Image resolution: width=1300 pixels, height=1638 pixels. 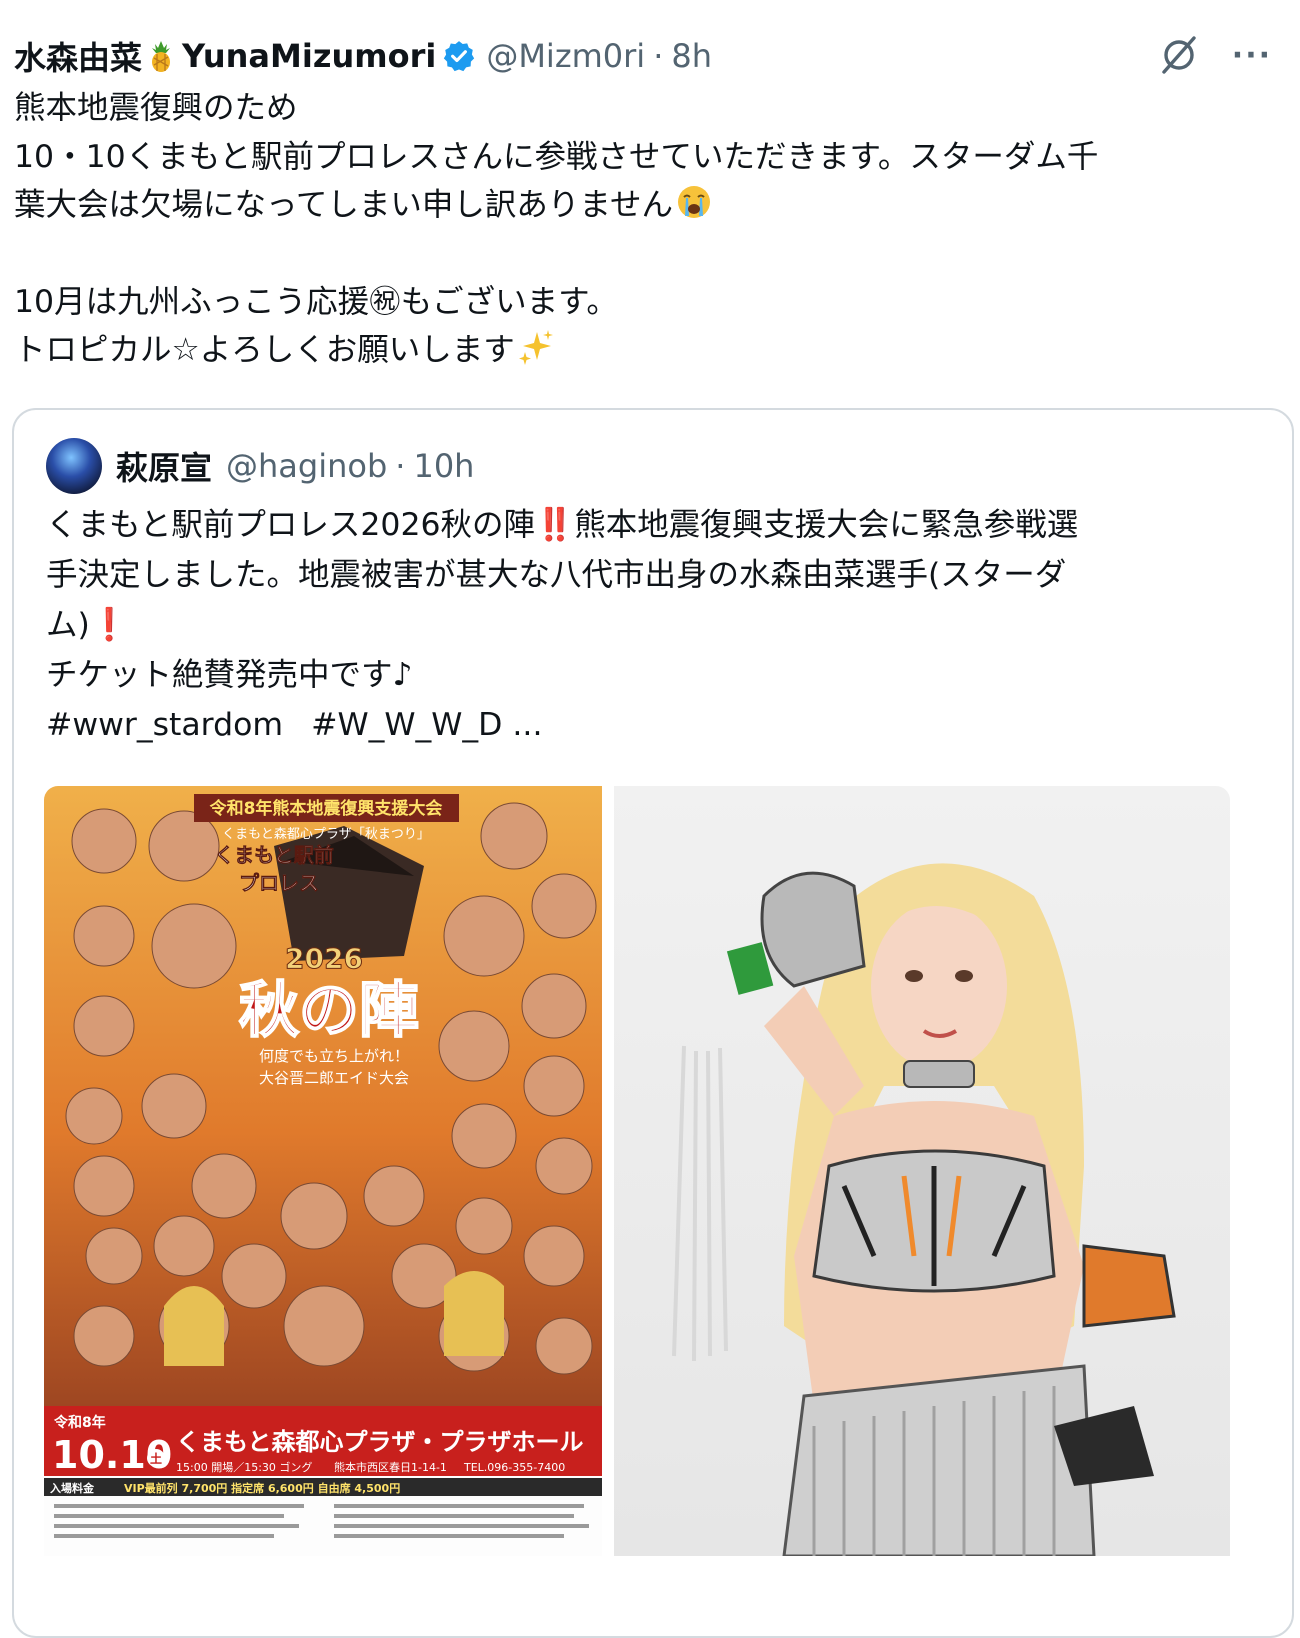 What do you see at coordinates (88, 625) in the screenshot?
I see `quoted-line: ム)❗` at bounding box center [88, 625].